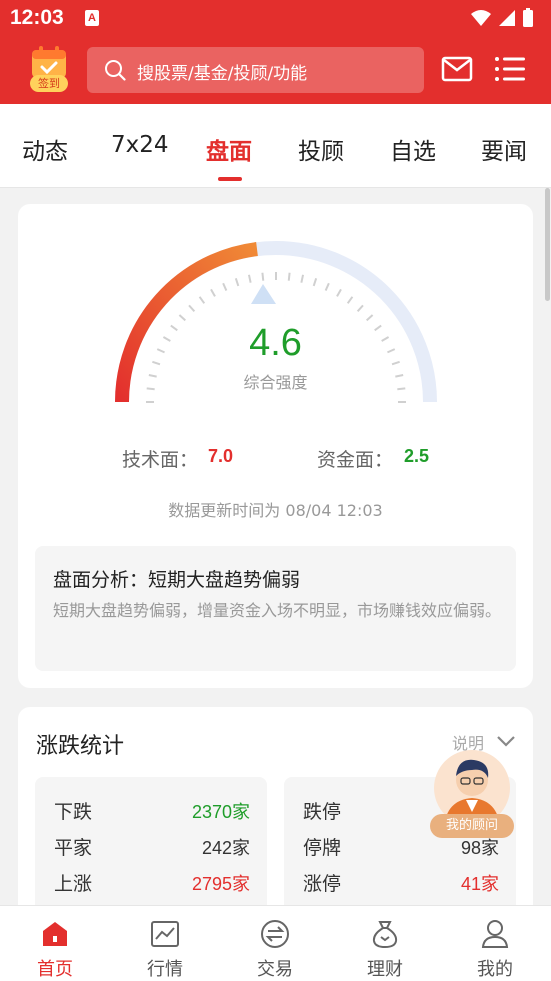 This screenshot has height=981, width=551. What do you see at coordinates (472, 826) in the screenshot?
I see `advisor-label: 我的顾问` at bounding box center [472, 826].